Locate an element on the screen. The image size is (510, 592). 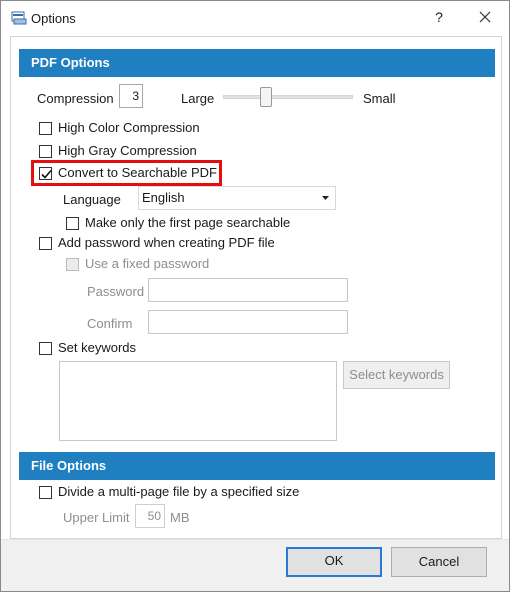
upper-limit-label: Upper Limit is located at coordinates (96, 517).